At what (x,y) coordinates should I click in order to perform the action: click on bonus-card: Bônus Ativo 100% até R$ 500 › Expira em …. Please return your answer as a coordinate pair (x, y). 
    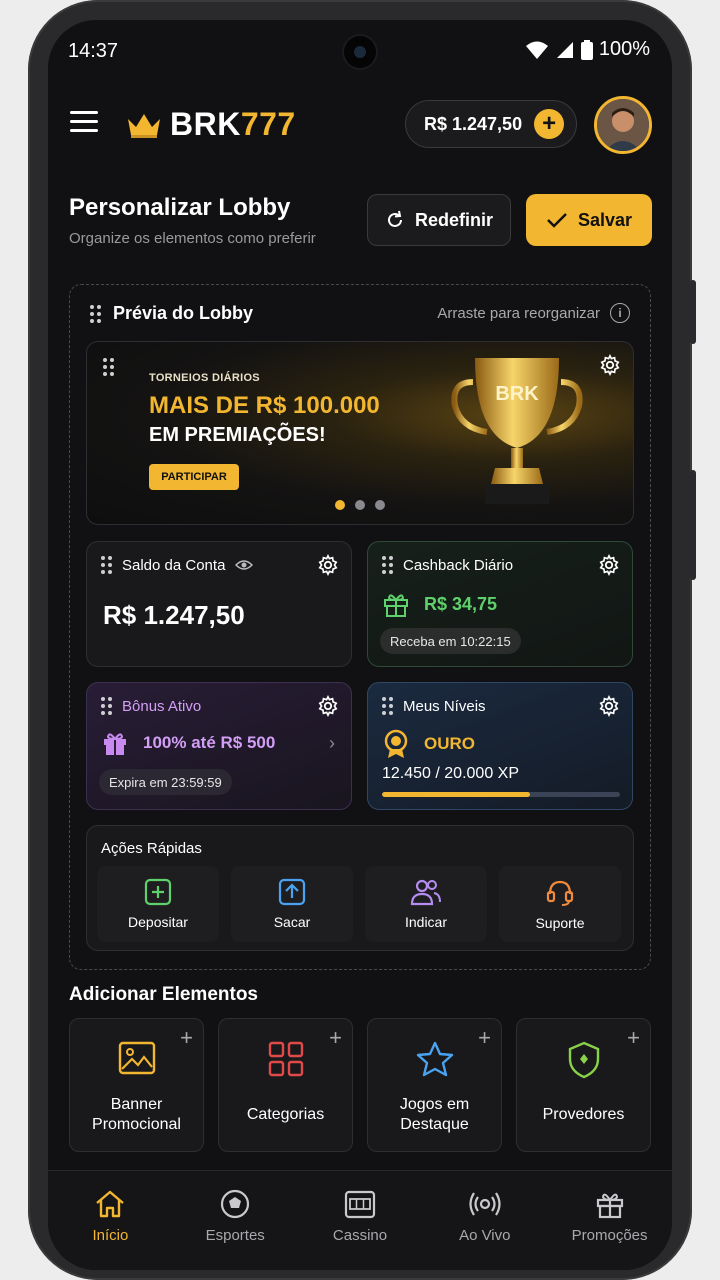
    Looking at the image, I should click on (219, 746).